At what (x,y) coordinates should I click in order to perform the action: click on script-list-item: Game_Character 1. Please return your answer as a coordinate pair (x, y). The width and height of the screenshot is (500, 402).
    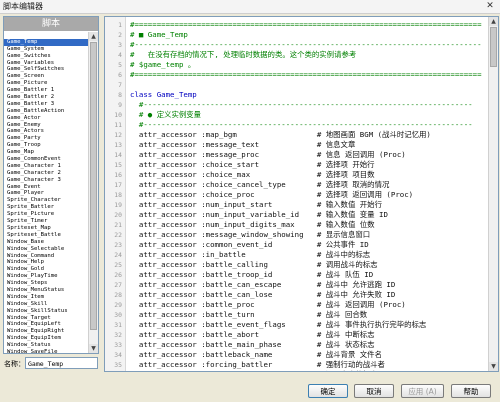
    Looking at the image, I should click on (46, 166).